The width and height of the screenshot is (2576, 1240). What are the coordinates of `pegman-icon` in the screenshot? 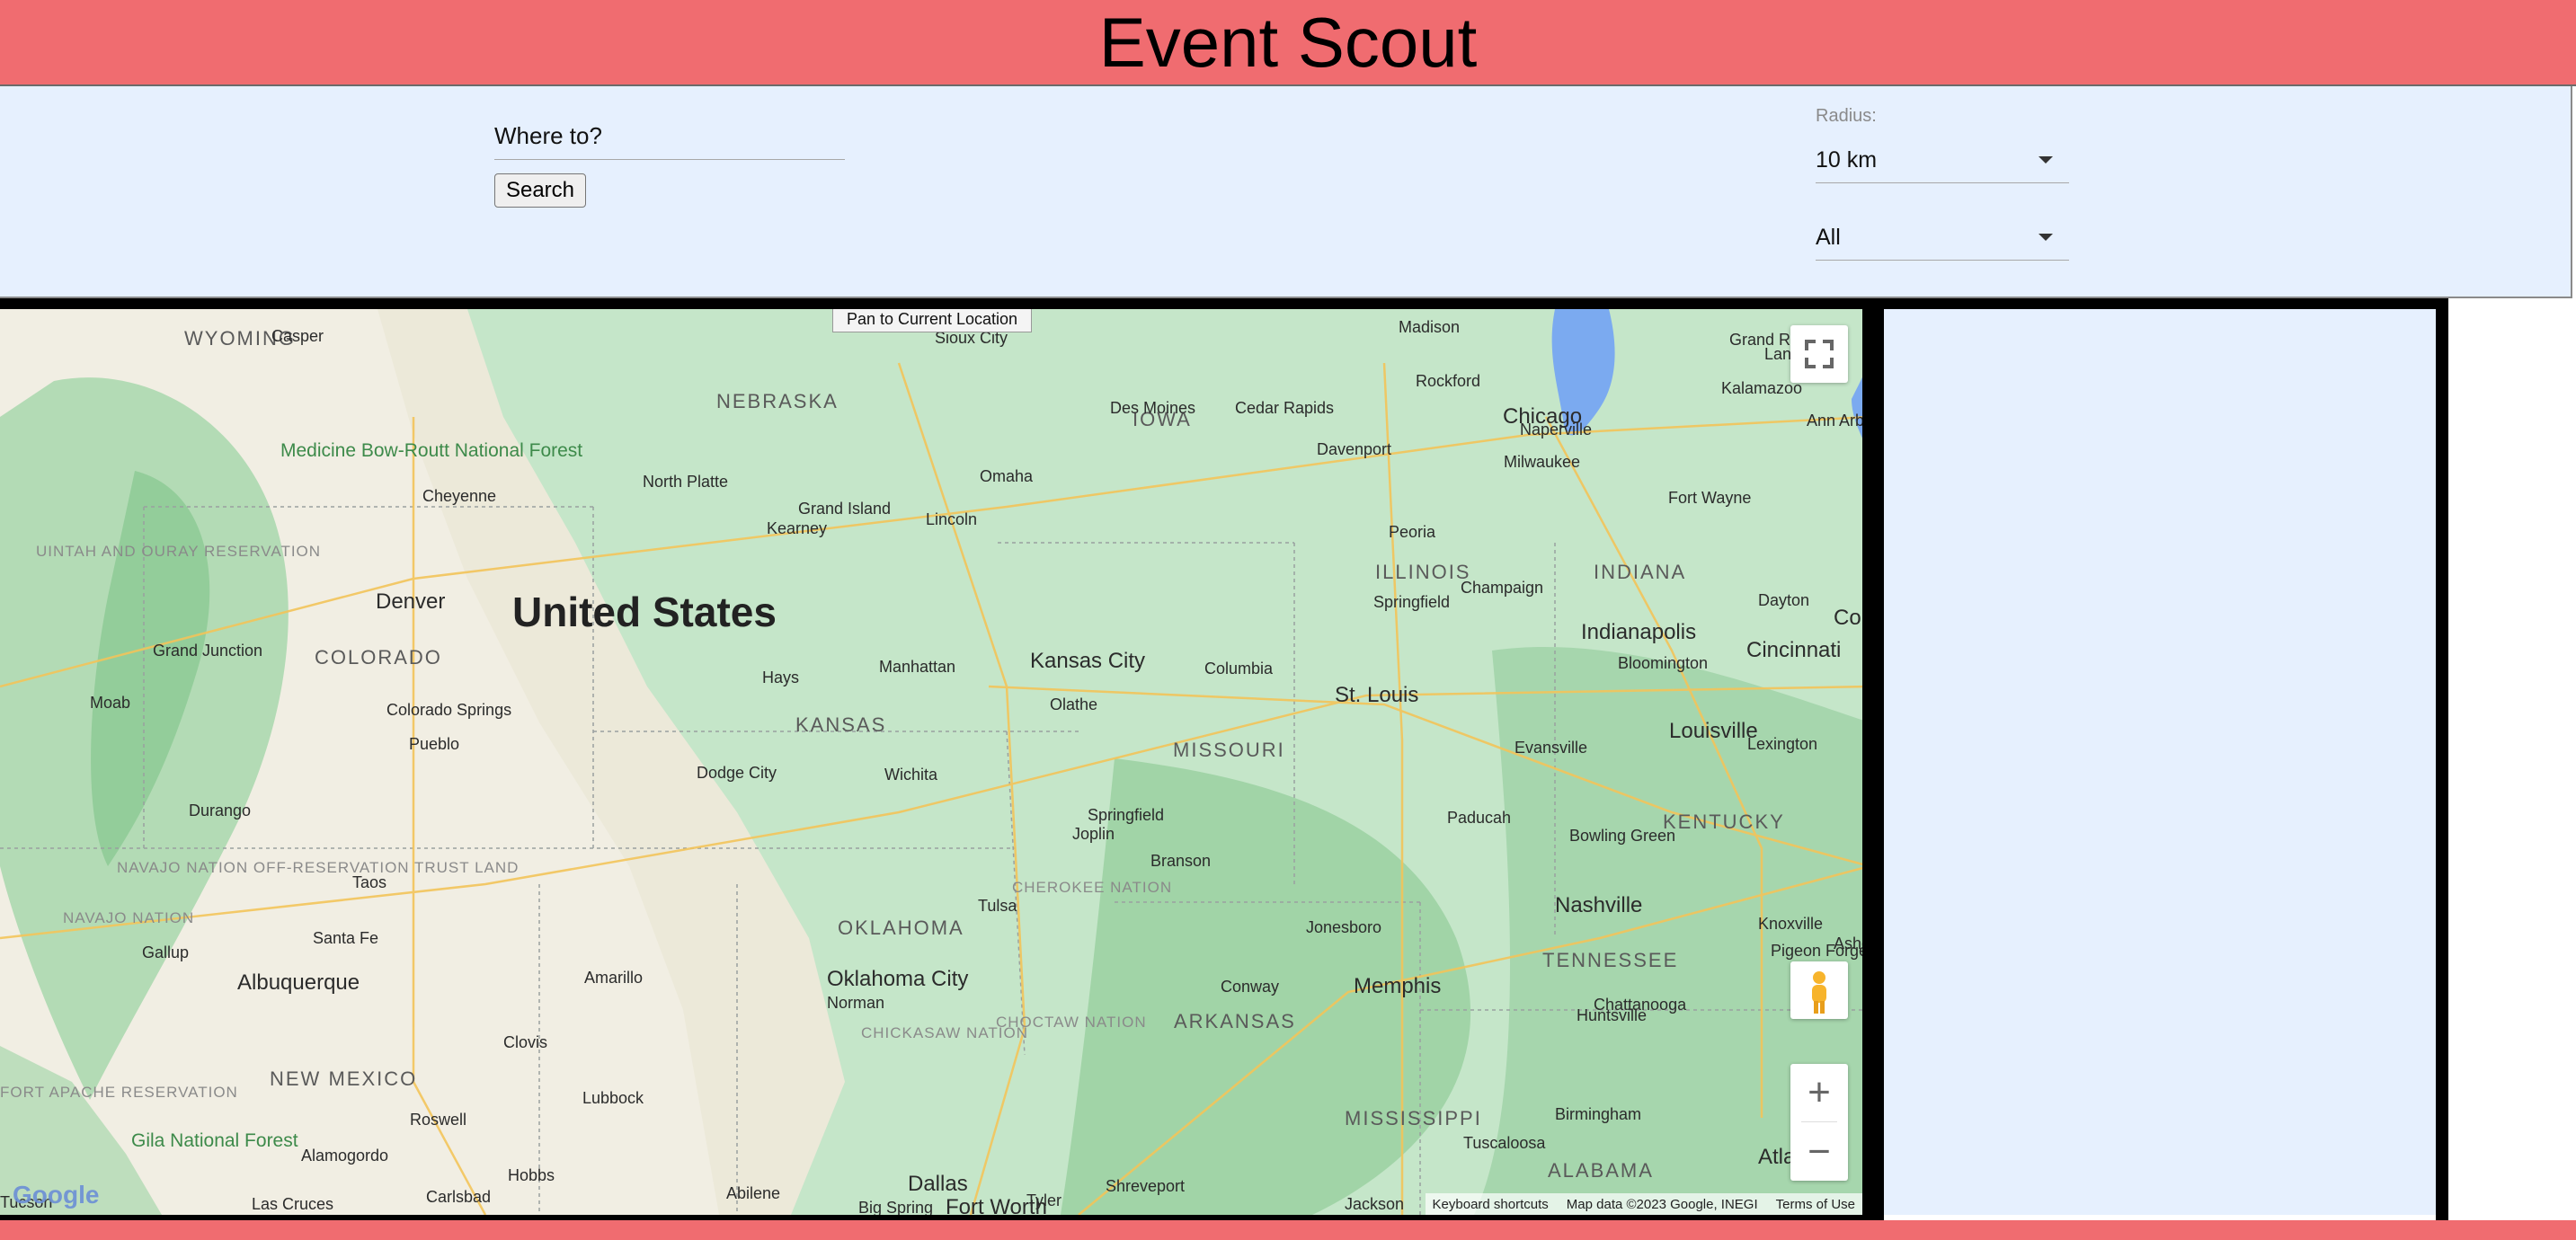 It's located at (1819, 992).